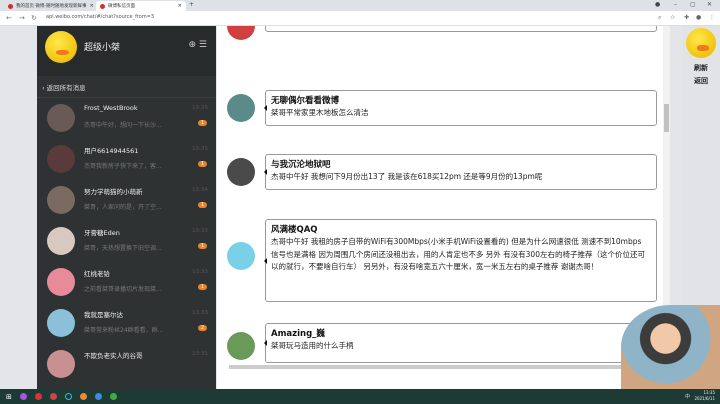 The width and height of the screenshot is (720, 404). I want to click on refresh-button: 刷新, so click(701, 68).